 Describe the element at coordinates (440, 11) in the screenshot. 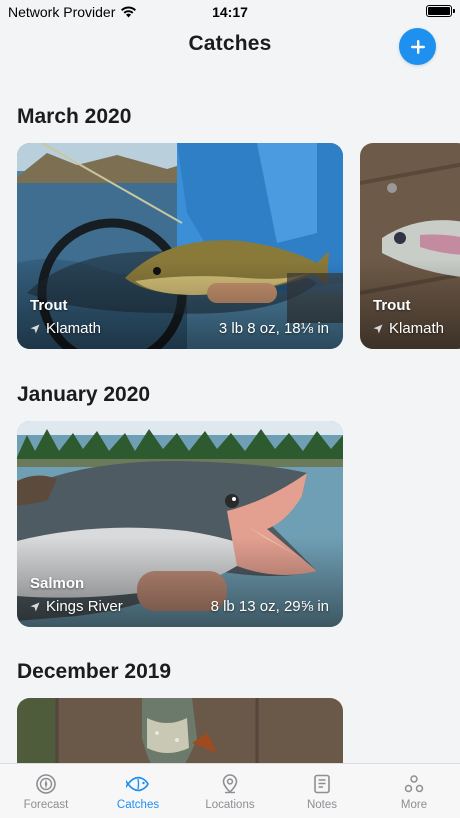

I see `battery-icon` at that location.